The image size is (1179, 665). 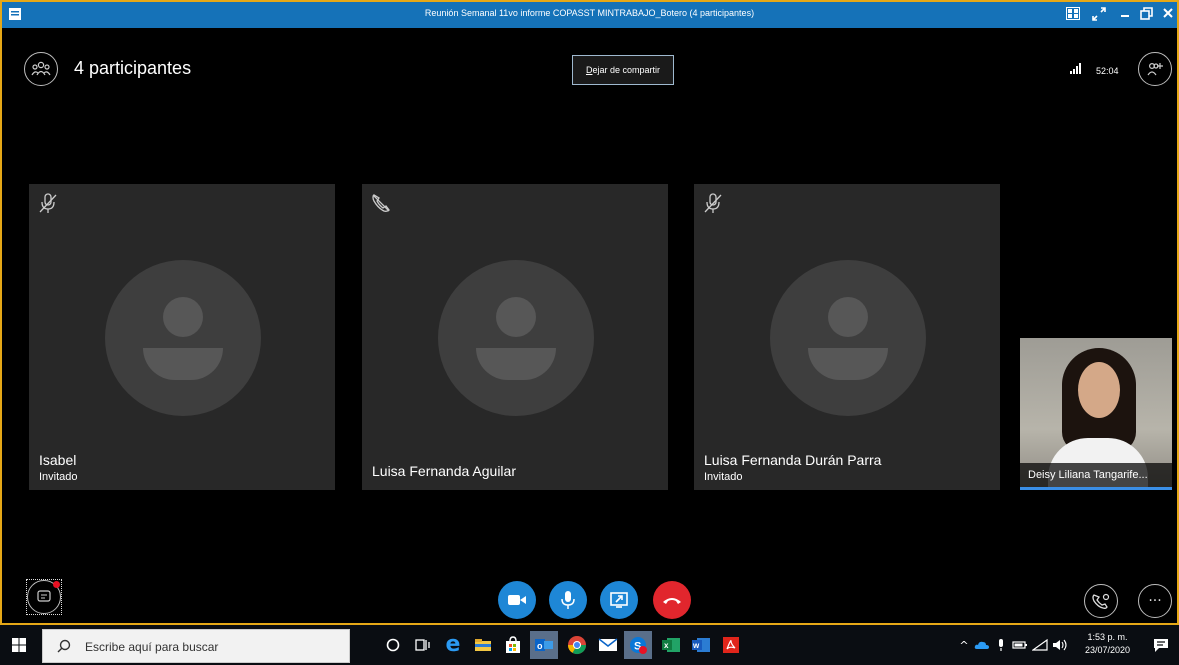 I want to click on microphone-icon, so click(x=568, y=600).